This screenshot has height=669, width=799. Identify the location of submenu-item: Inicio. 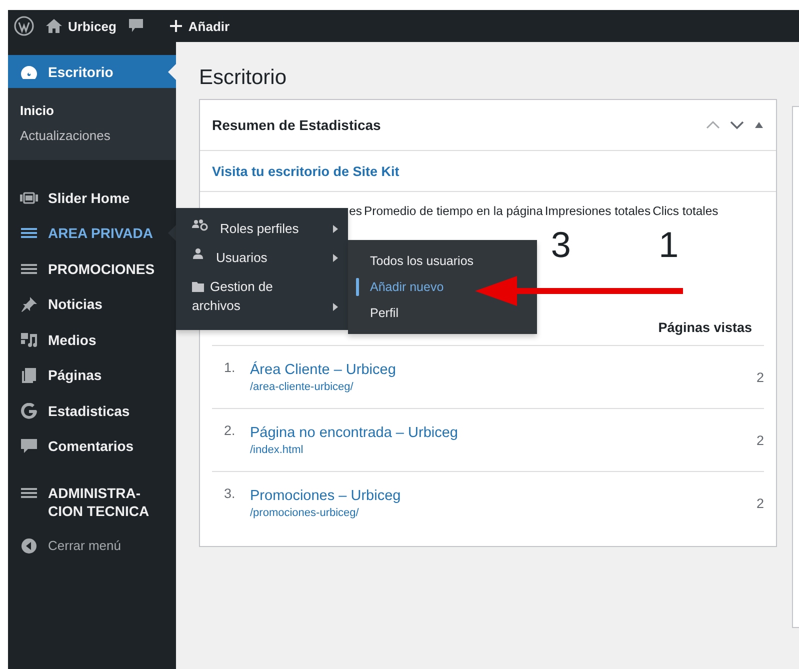
(92, 110).